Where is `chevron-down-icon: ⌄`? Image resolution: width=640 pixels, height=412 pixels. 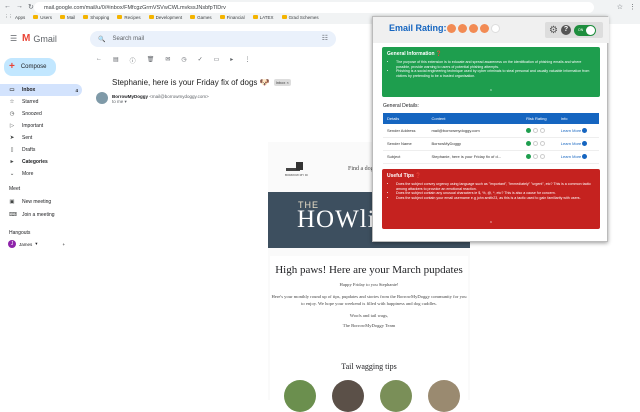
chevron-down-icon: ⌄ is located at coordinates (12, 174).